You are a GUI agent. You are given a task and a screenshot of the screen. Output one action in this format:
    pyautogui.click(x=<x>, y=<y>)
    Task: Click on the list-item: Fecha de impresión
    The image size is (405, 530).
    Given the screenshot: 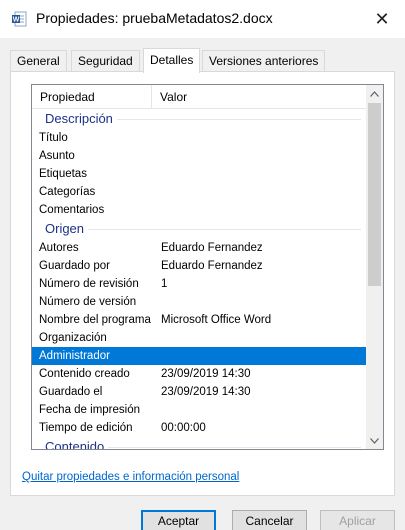 What is the action you would take?
    pyautogui.click(x=199, y=410)
    